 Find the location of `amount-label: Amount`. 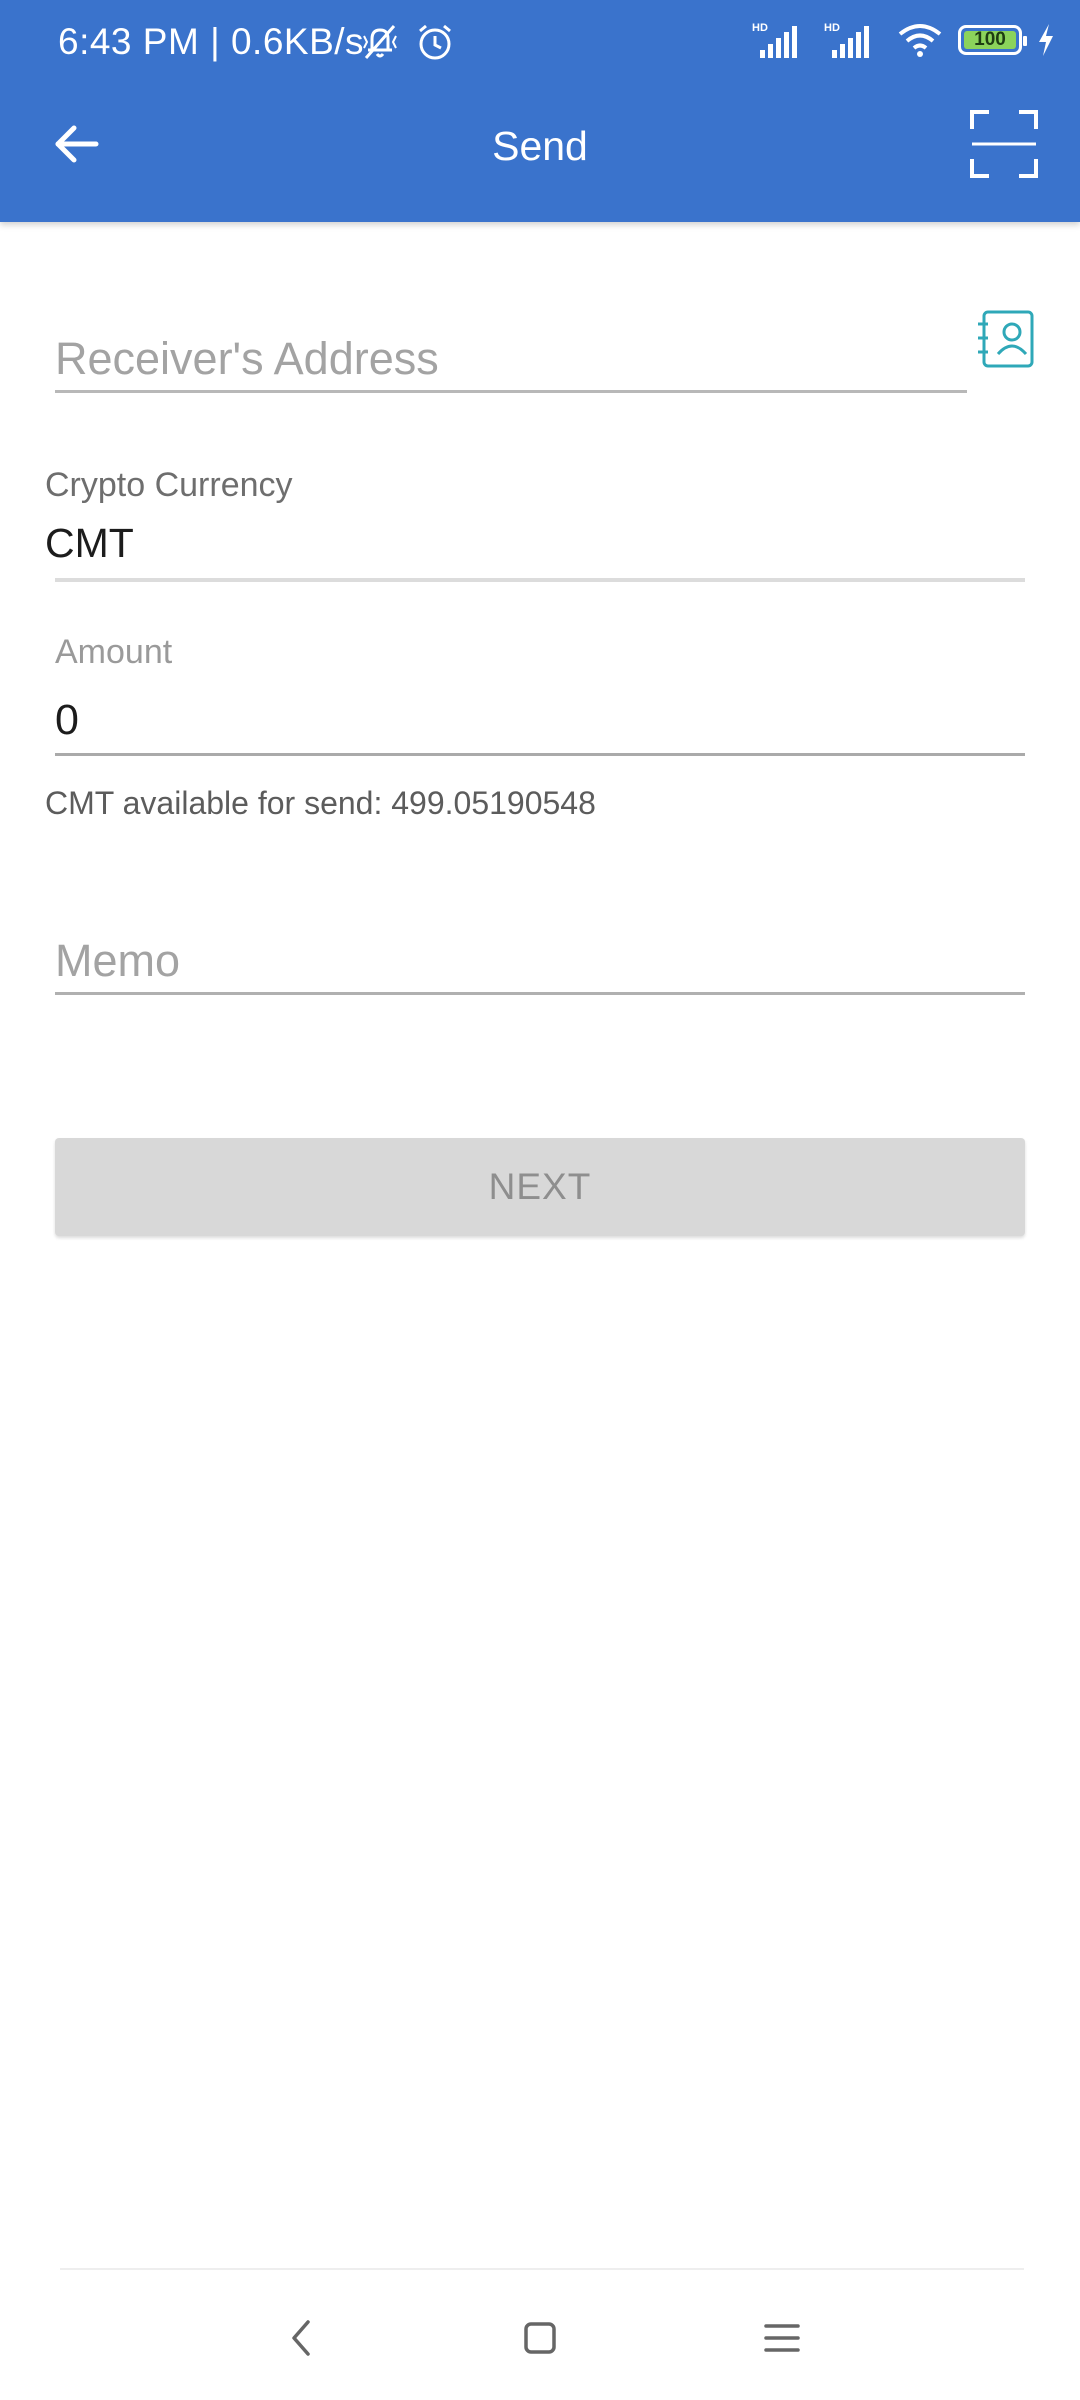

amount-label: Amount is located at coordinates (114, 652).